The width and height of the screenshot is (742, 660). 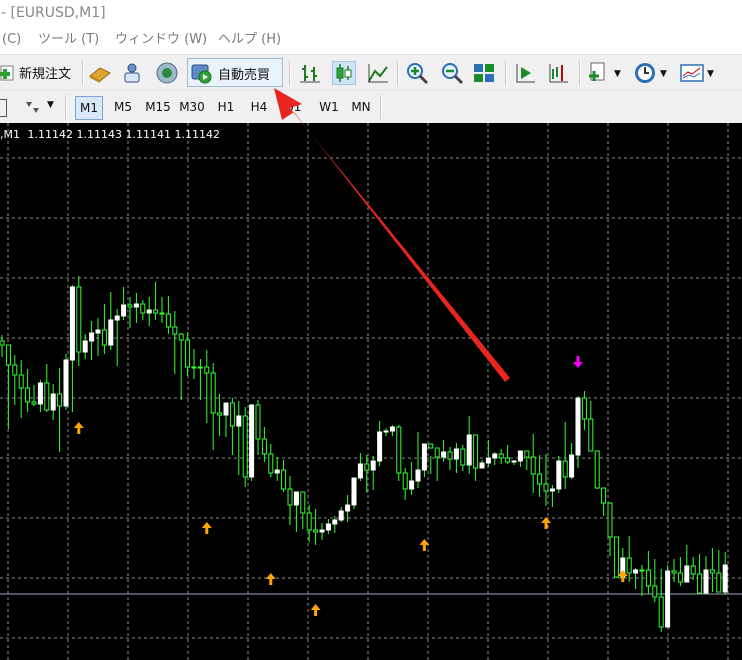 What do you see at coordinates (53, 13) in the screenshot?
I see `window-title: - [EURUSD,M1]` at bounding box center [53, 13].